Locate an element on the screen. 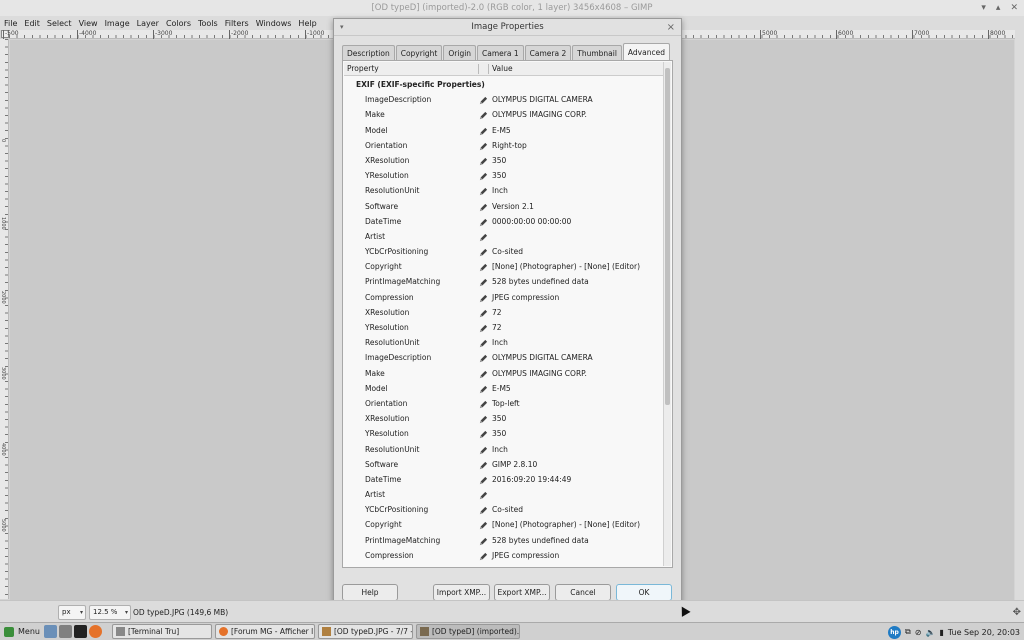 This screenshot has height=640, width=1024. group-row-exif: EXIF (EXIF-specific Properties) is located at coordinates (503, 84).